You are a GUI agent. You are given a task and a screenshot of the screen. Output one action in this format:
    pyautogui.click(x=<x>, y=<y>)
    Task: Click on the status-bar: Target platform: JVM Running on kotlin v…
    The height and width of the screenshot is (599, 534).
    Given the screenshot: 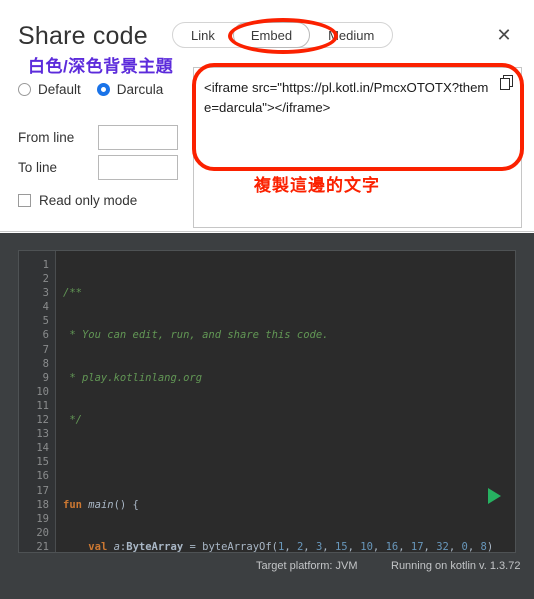 What is the action you would take?
    pyautogui.click(x=267, y=572)
    